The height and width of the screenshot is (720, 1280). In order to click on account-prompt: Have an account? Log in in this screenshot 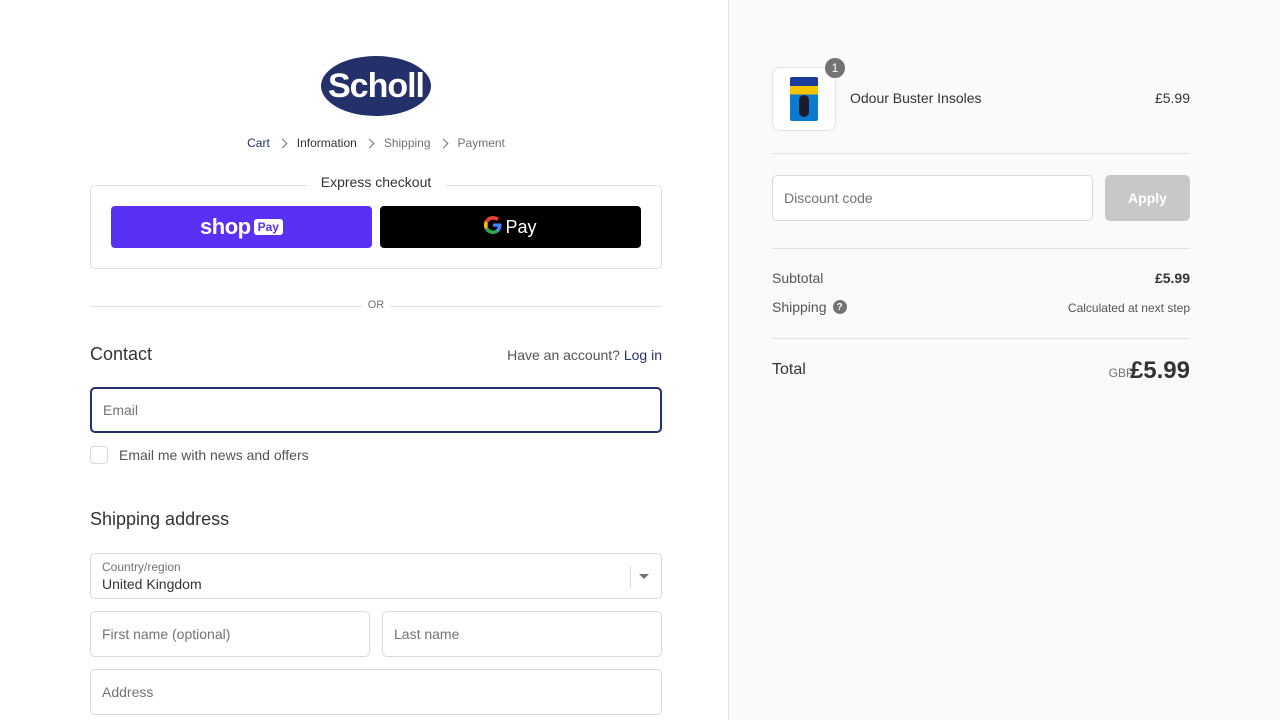, I will do `click(584, 355)`.